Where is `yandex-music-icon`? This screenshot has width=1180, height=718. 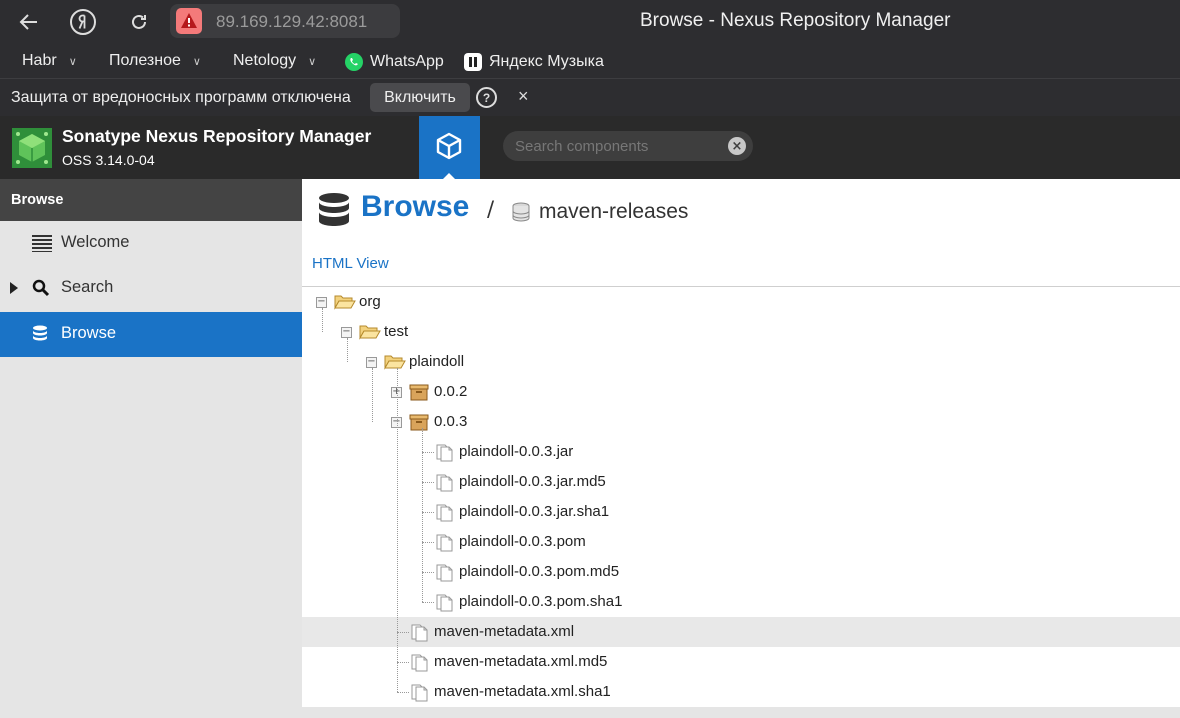 yandex-music-icon is located at coordinates (473, 62).